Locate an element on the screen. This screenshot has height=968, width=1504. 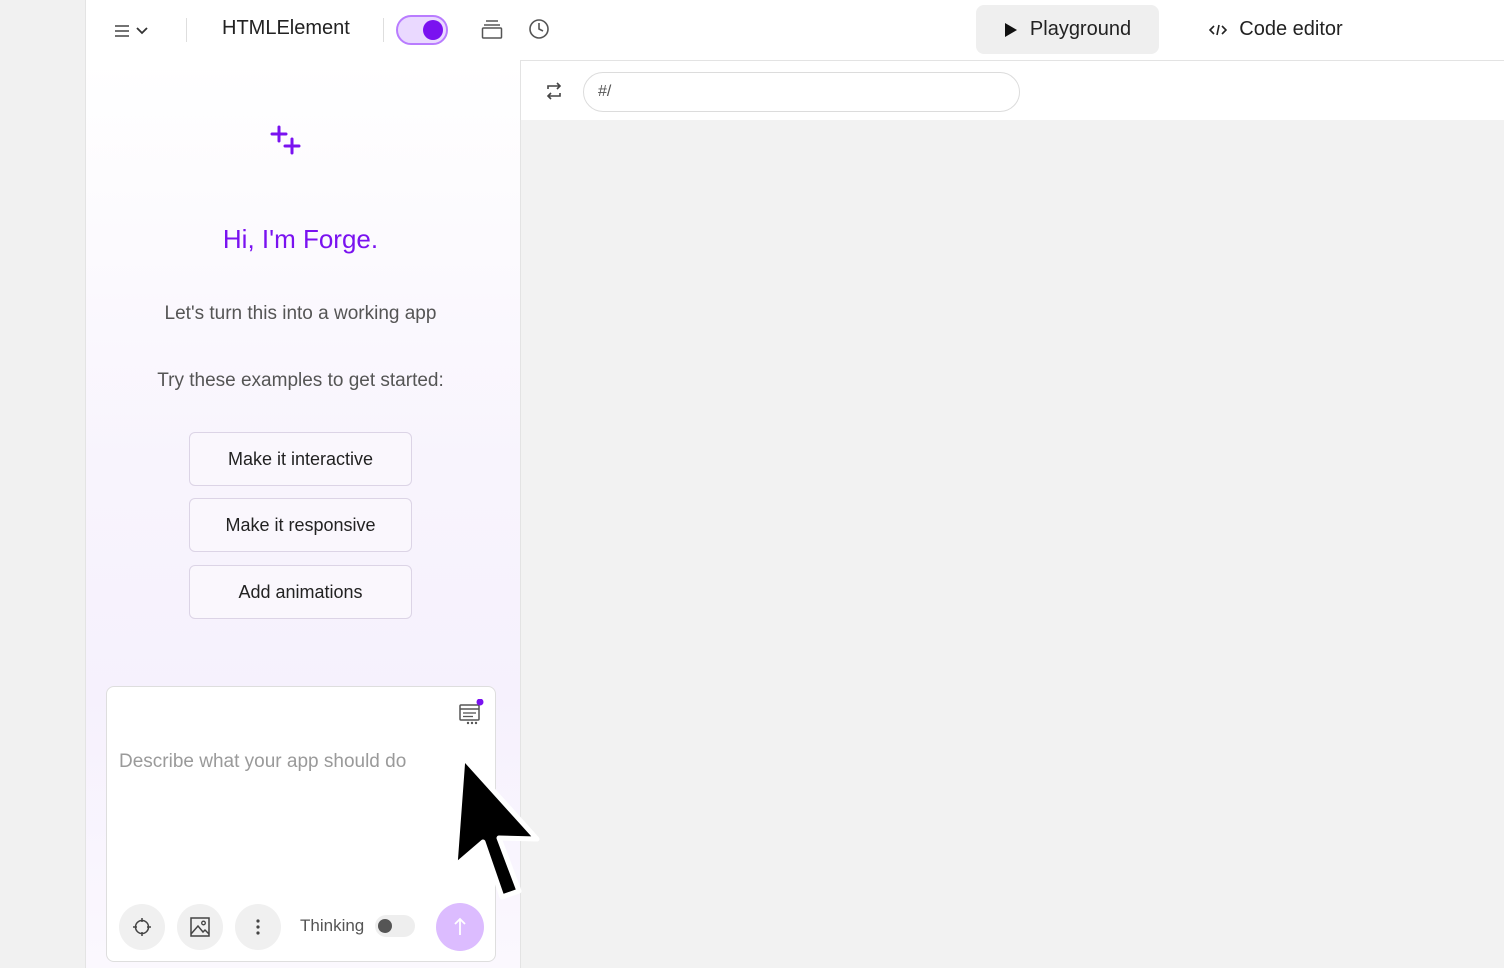
play-icon is located at coordinates (1010, 29).